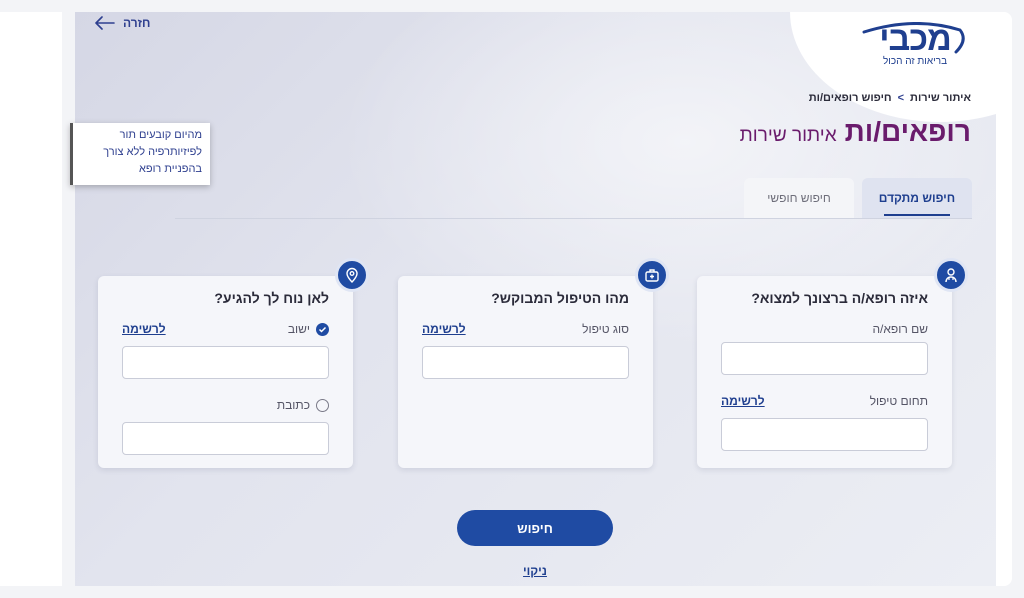 The width and height of the screenshot is (1024, 598). Describe the element at coordinates (788, 135) in the screenshot. I see `page-title-sub: איתור שירות` at that location.